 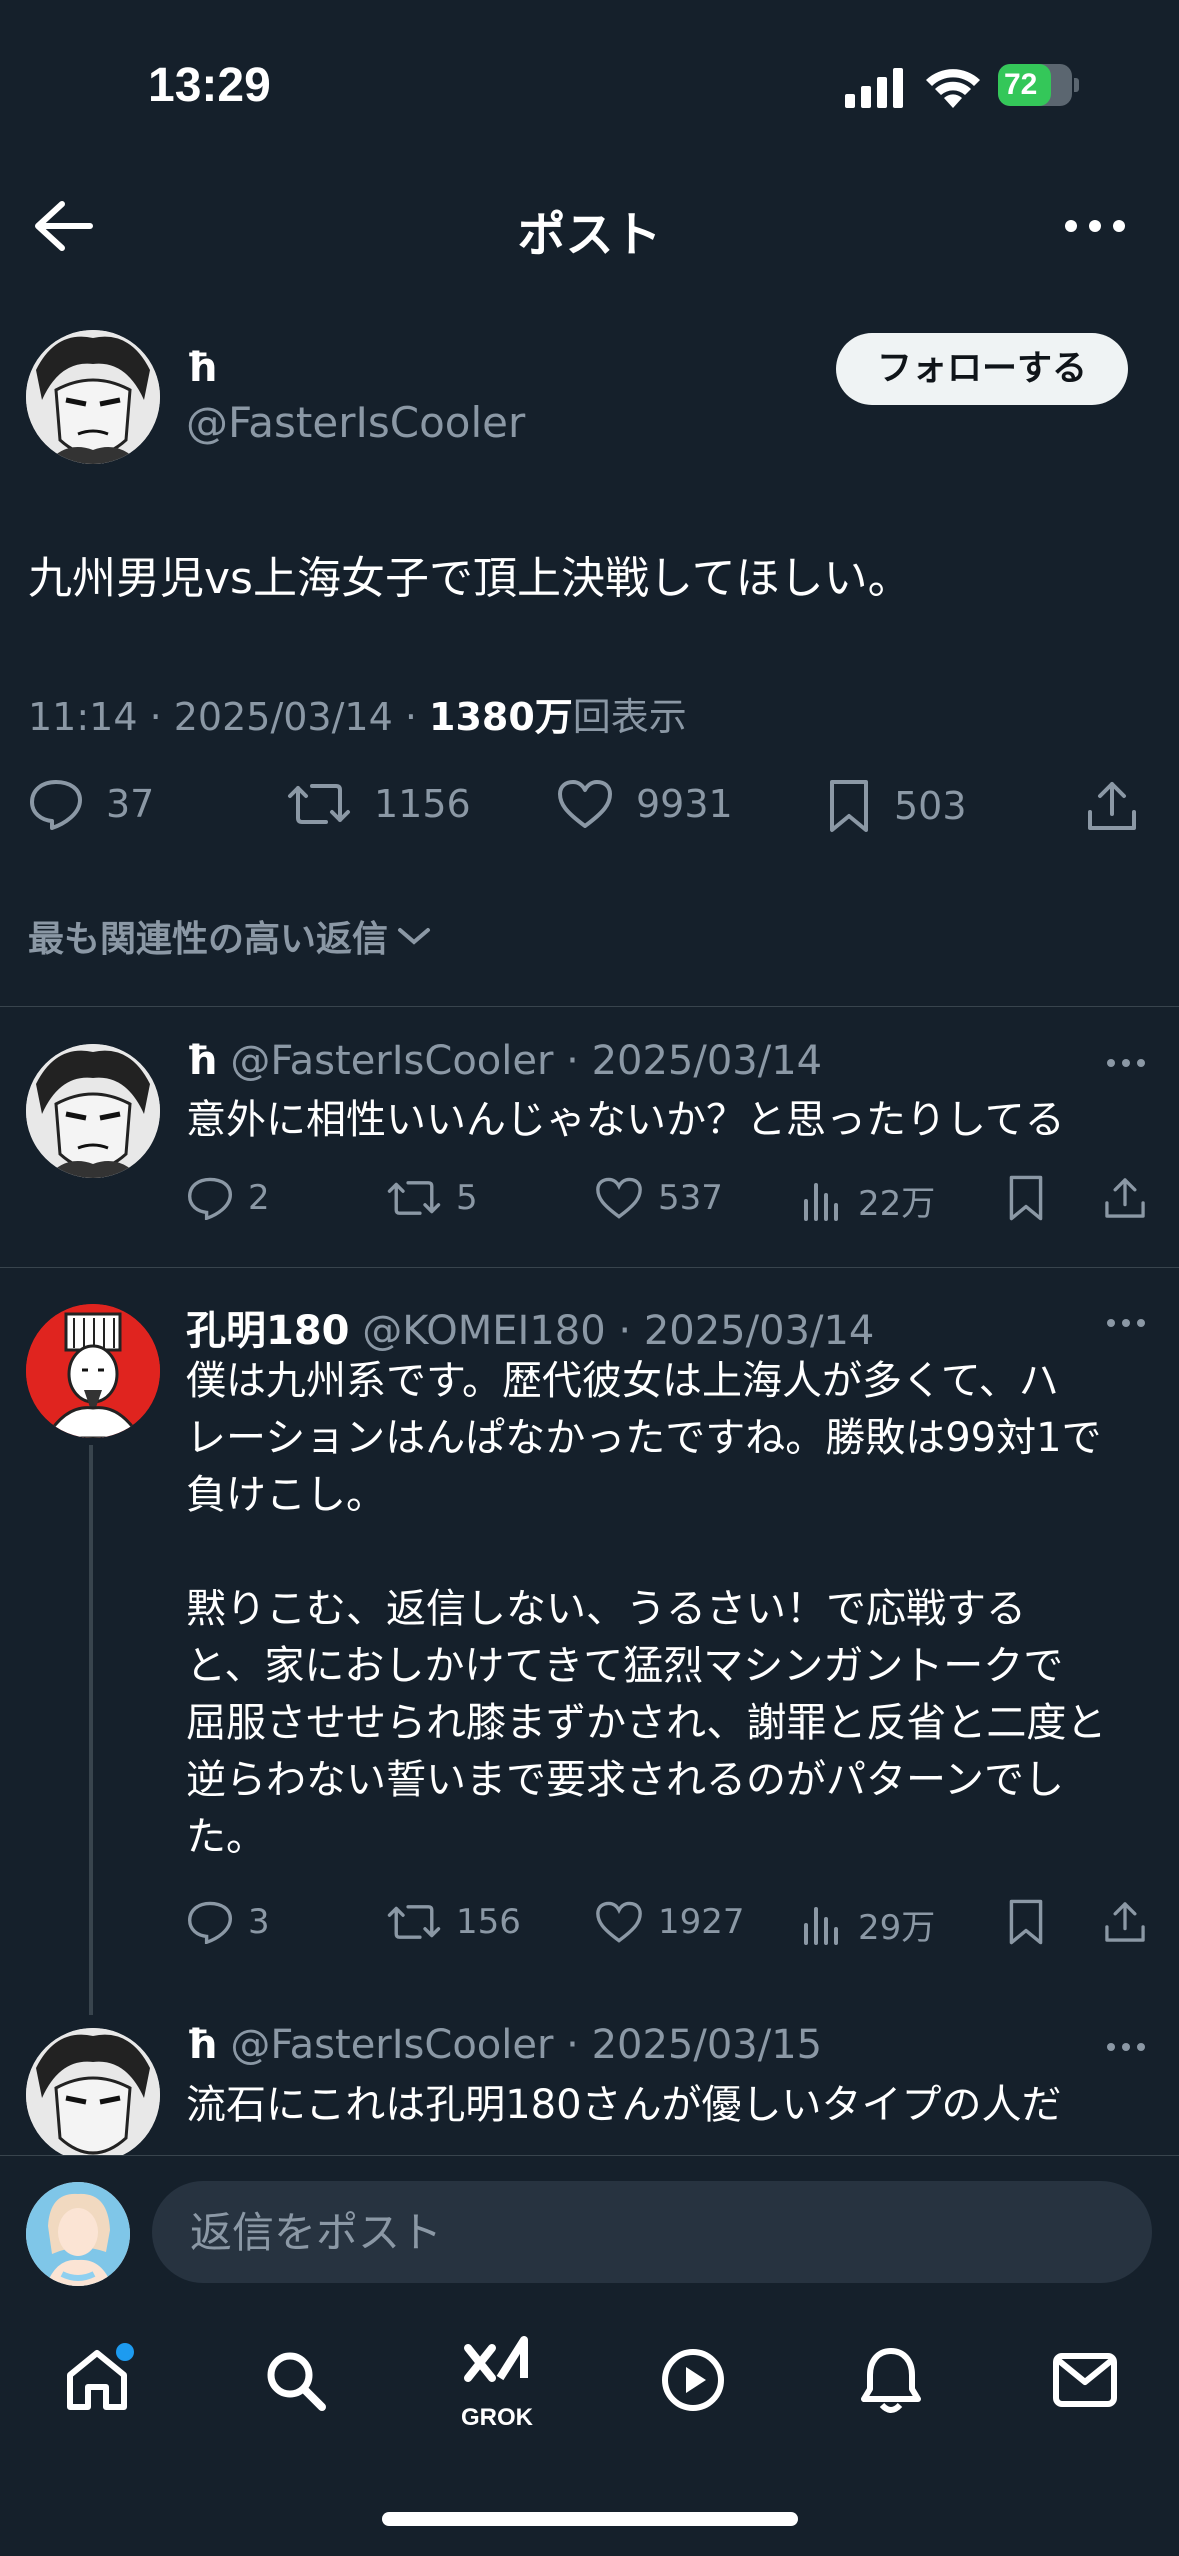 I want to click on thread-line, so click(x=91, y=1730).